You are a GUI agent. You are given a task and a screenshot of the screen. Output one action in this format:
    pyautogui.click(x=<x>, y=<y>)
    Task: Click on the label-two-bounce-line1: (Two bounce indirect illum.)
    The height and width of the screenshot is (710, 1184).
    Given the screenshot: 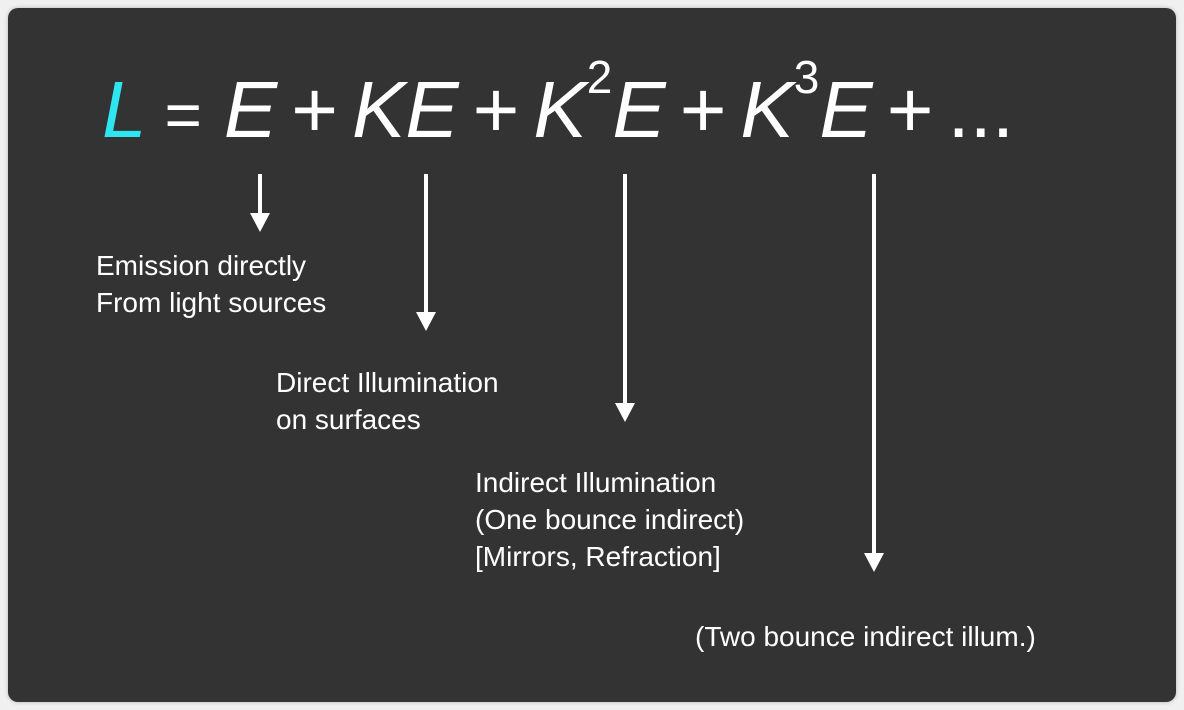 What is the action you would take?
    pyautogui.click(x=865, y=636)
    